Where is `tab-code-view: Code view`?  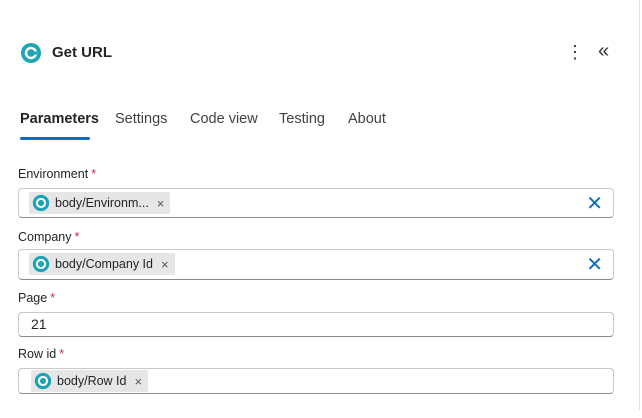 tab-code-view: Code view is located at coordinates (224, 119).